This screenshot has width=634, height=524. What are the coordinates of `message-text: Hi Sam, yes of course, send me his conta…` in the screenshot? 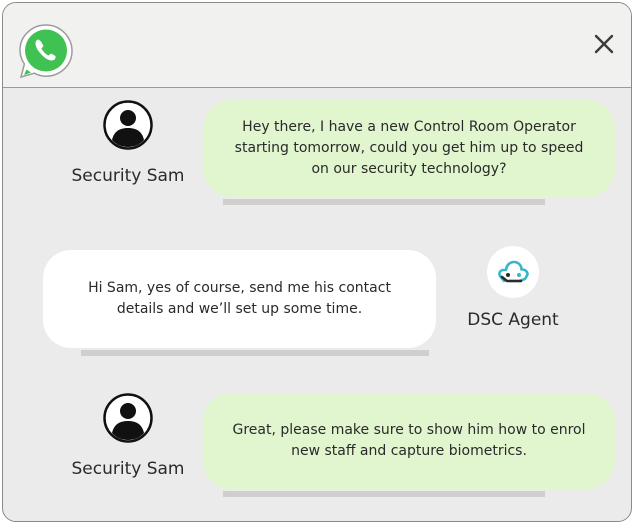 It's located at (239, 298).